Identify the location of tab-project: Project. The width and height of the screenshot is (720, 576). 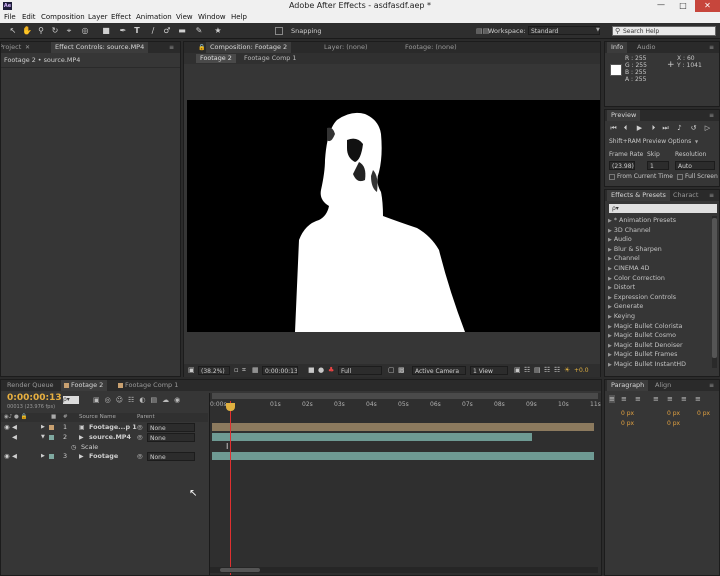
(13, 47).